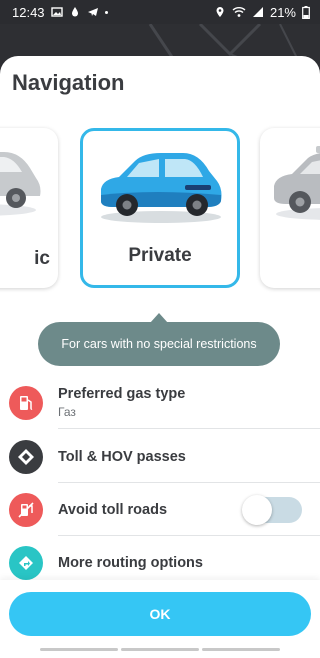  Describe the element at coordinates (92, 12) in the screenshot. I see `telegram-icon` at that location.